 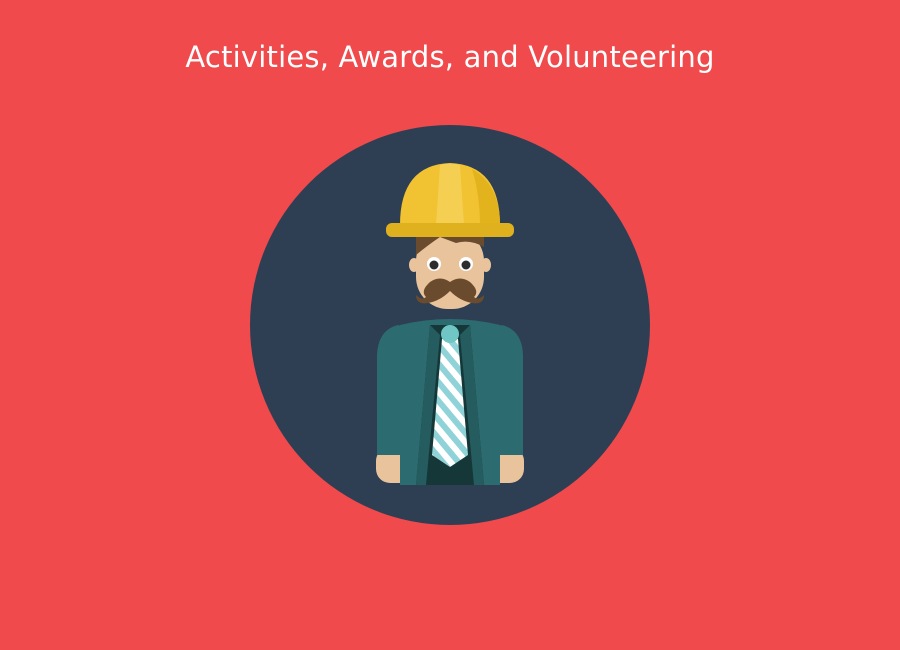 What do you see at coordinates (450, 334) in the screenshot?
I see `tie-knot` at bounding box center [450, 334].